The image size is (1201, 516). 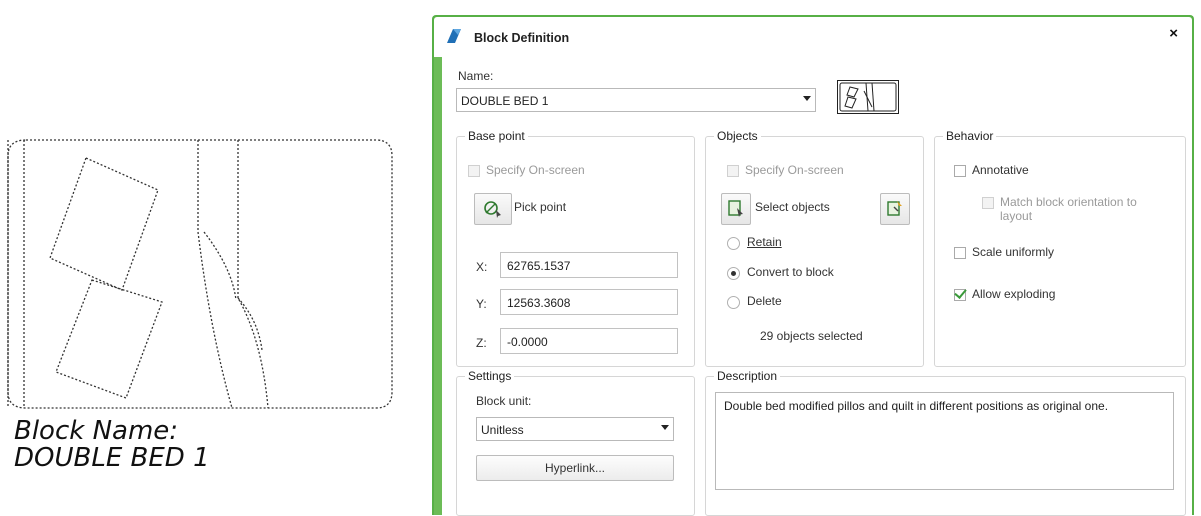 What do you see at coordinates (589, 341) in the screenshot?
I see `z-coordinate-input: -0.0000` at bounding box center [589, 341].